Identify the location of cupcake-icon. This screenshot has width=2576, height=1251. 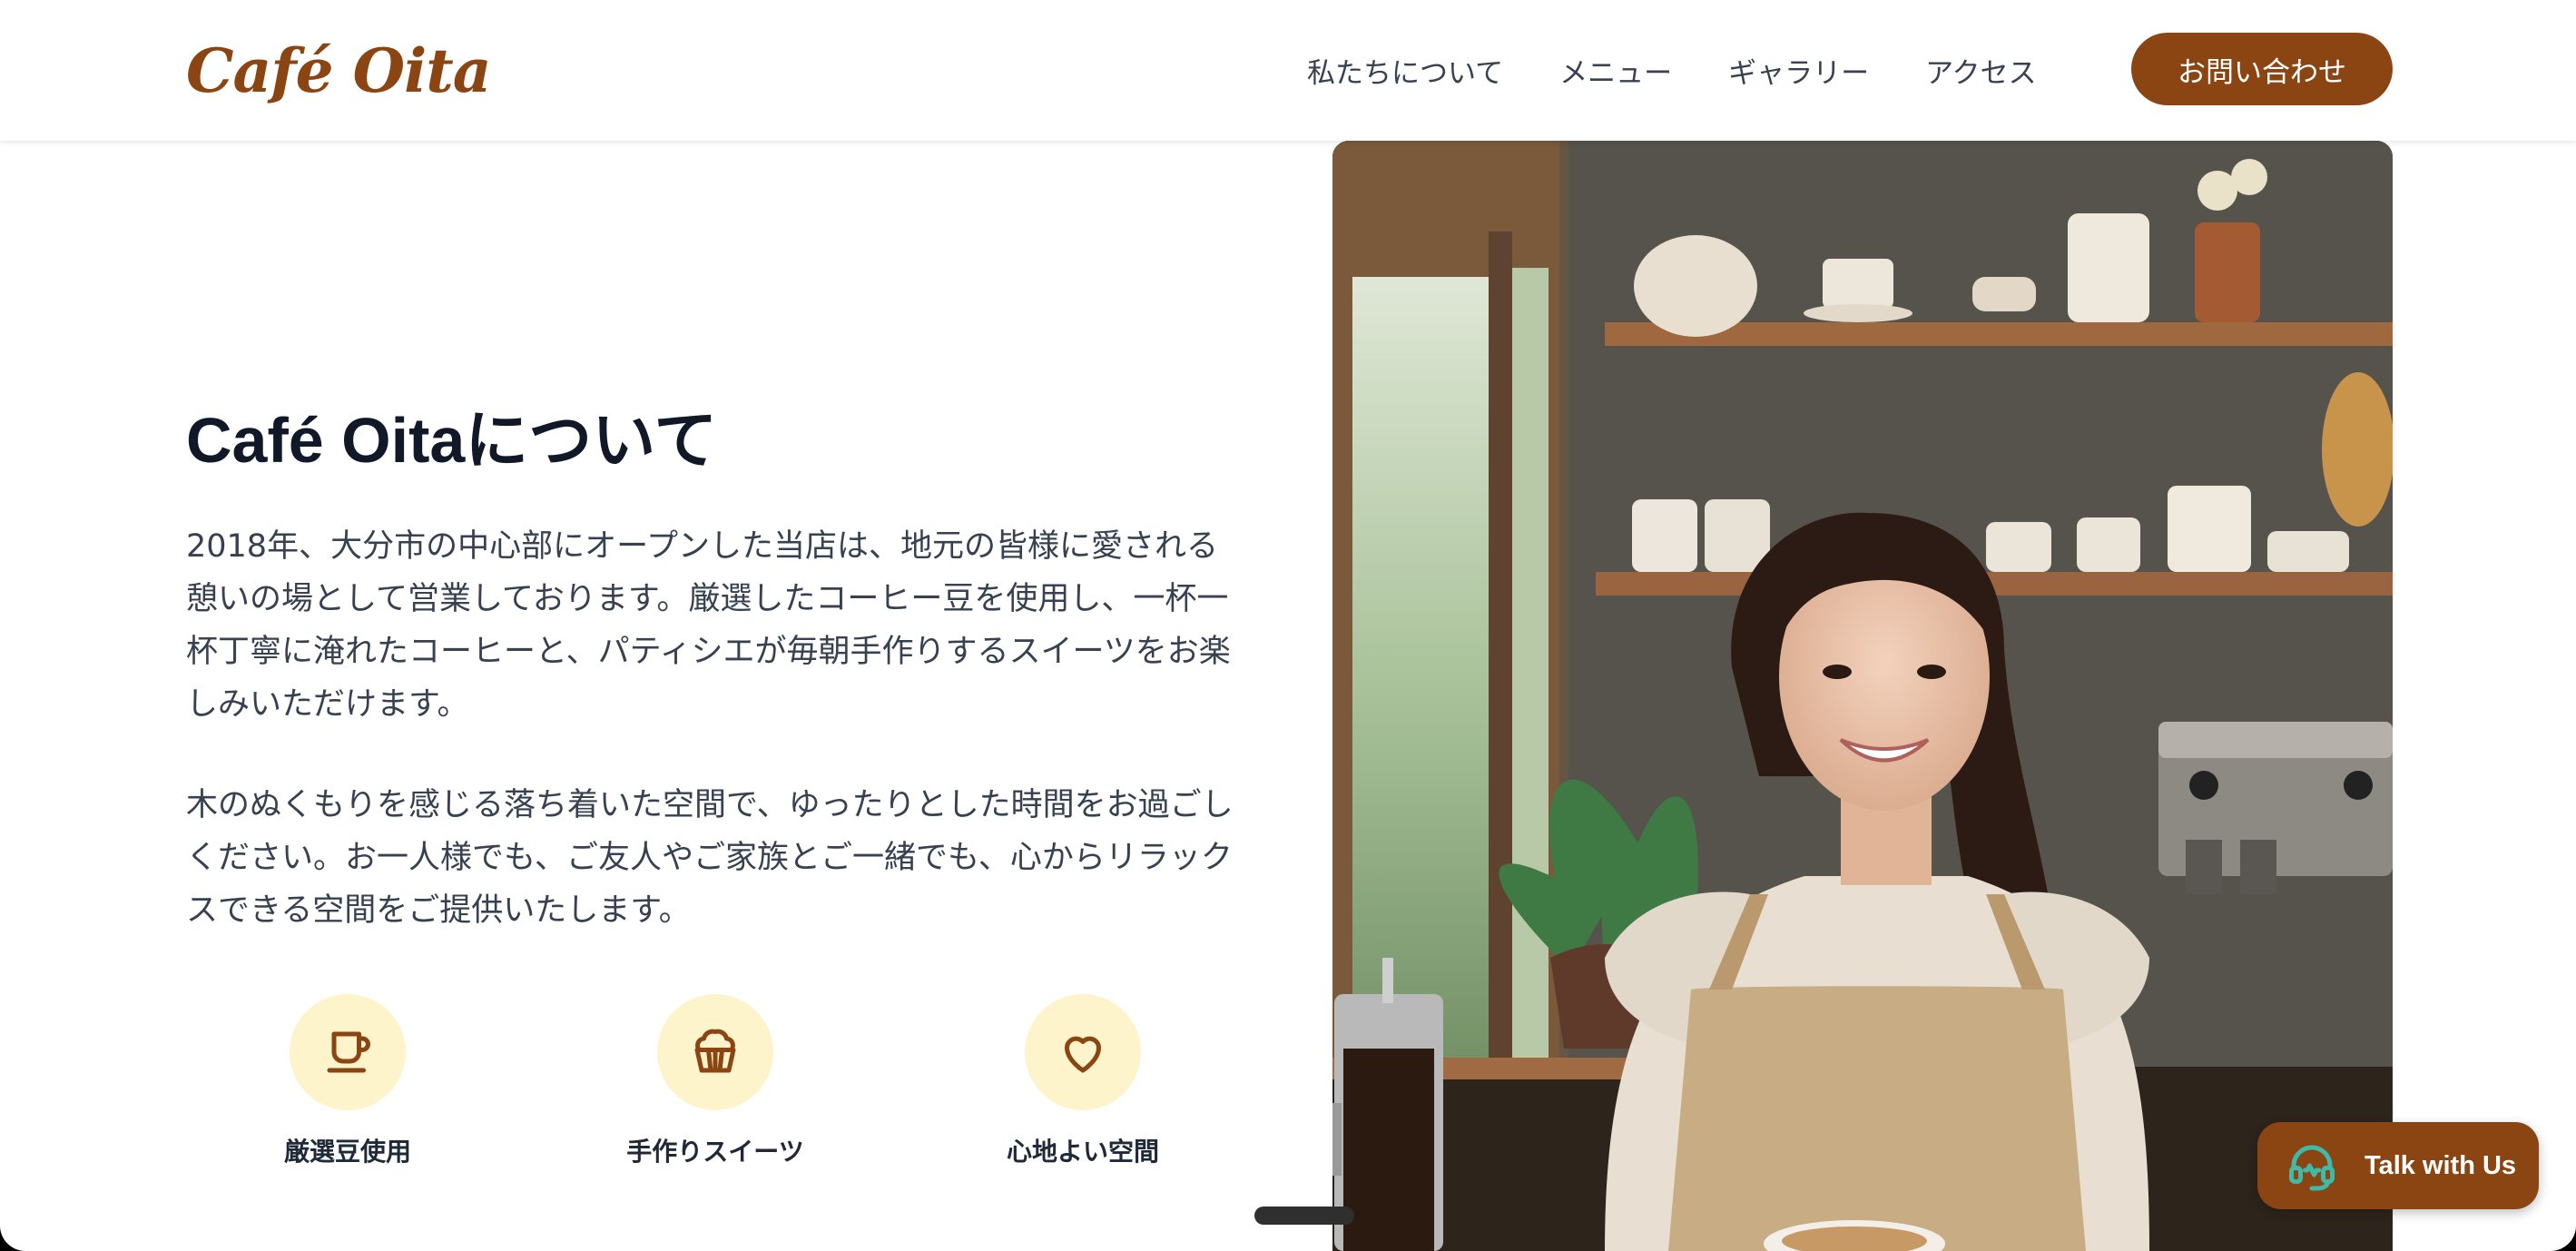
(715, 1051).